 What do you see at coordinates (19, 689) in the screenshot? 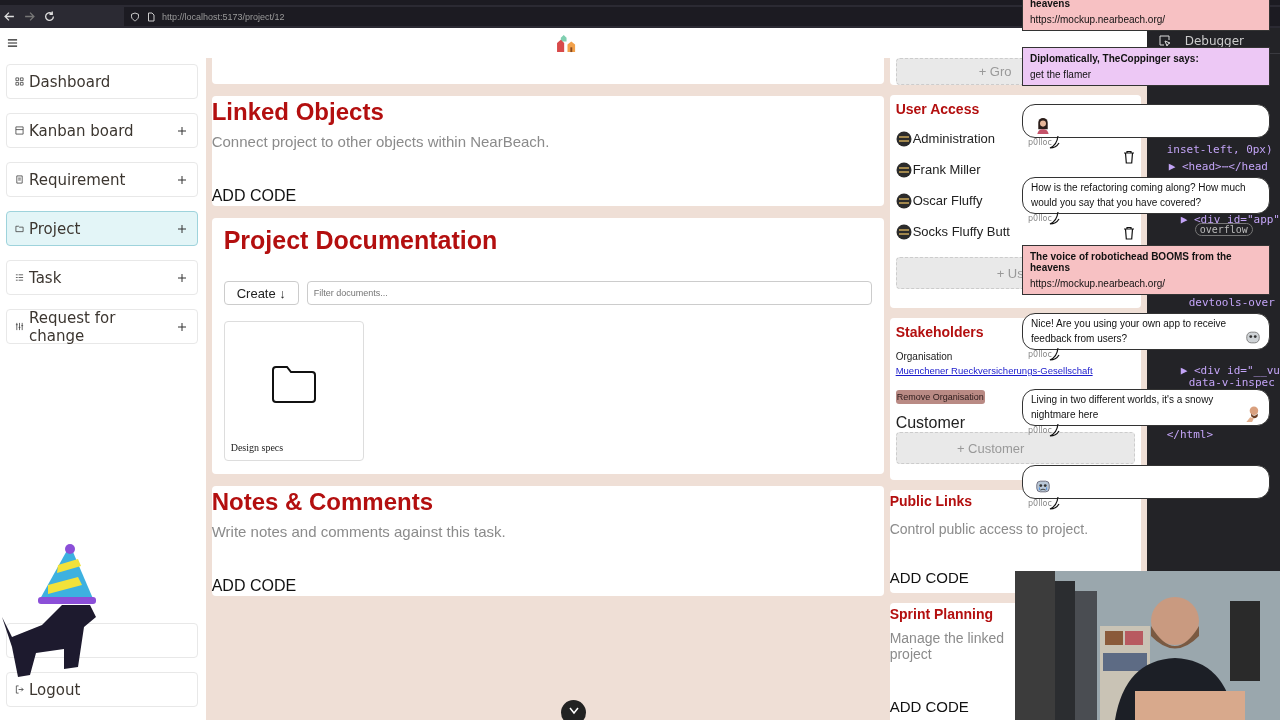
I see `logout-icon` at bounding box center [19, 689].